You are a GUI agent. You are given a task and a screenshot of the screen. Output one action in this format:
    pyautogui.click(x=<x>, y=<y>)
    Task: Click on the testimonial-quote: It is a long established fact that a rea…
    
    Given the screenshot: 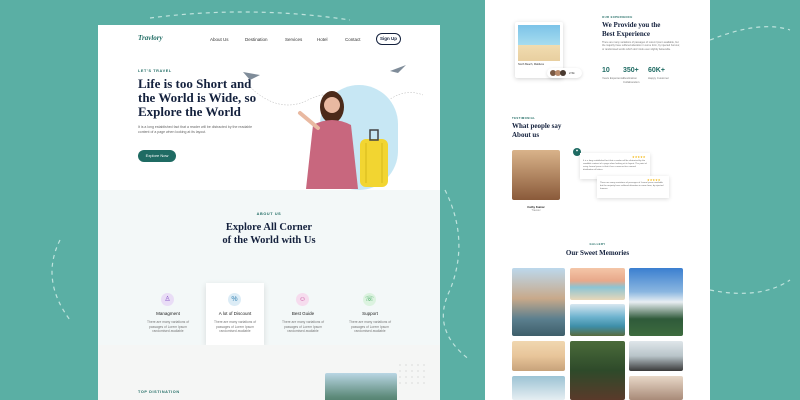 What is the action you would take?
    pyautogui.click(x=615, y=165)
    